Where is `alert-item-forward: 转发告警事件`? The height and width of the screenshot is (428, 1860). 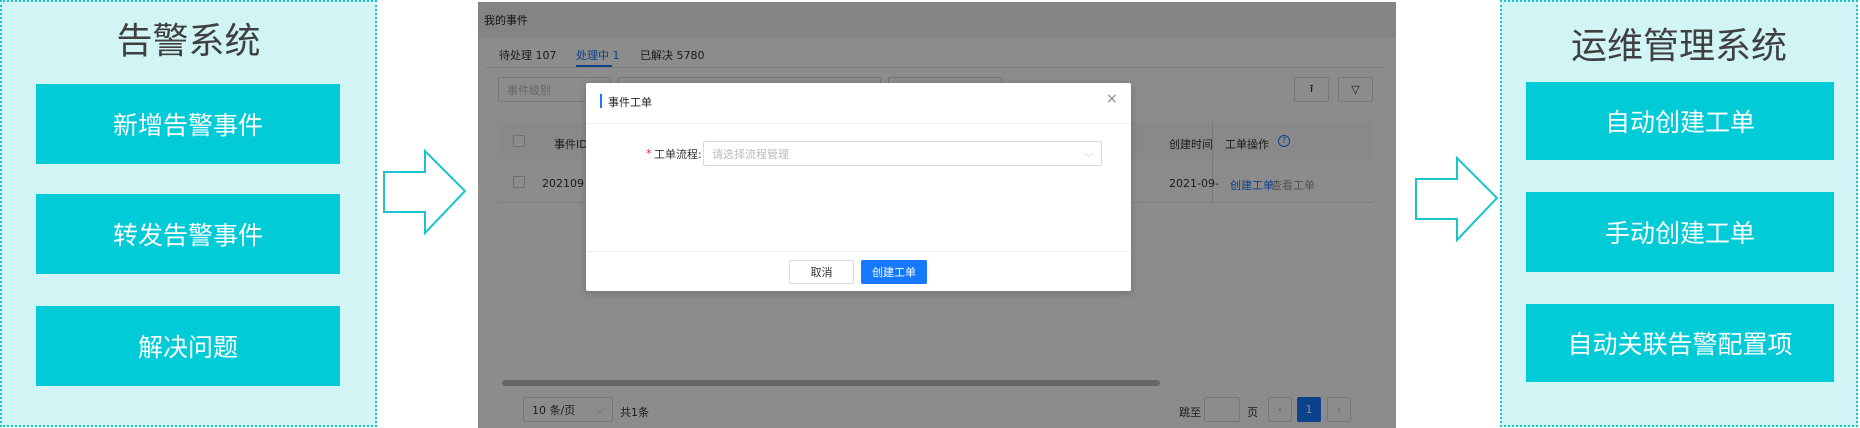
alert-item-forward: 转发告警事件 is located at coordinates (188, 234).